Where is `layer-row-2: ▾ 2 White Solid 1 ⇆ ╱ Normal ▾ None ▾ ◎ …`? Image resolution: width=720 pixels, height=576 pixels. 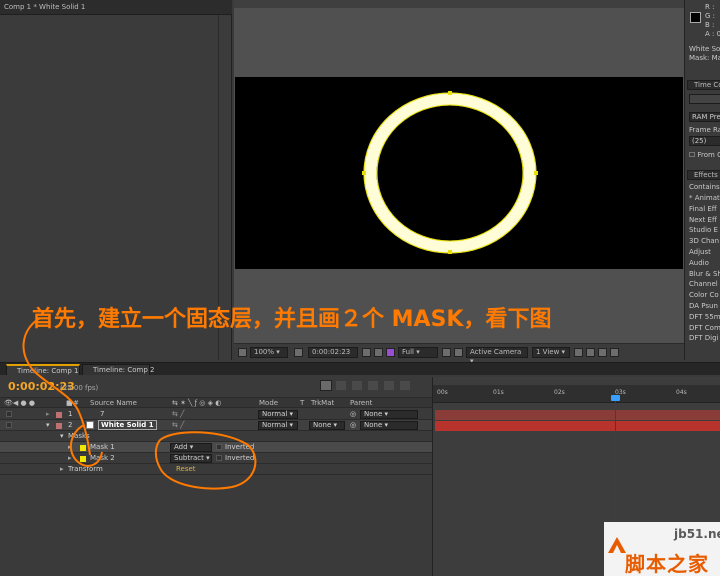
layer-row-2: ▾ 2 White Solid 1 ⇆ ╱ Normal ▾ None ▾ ◎ … is located at coordinates (216, 425).